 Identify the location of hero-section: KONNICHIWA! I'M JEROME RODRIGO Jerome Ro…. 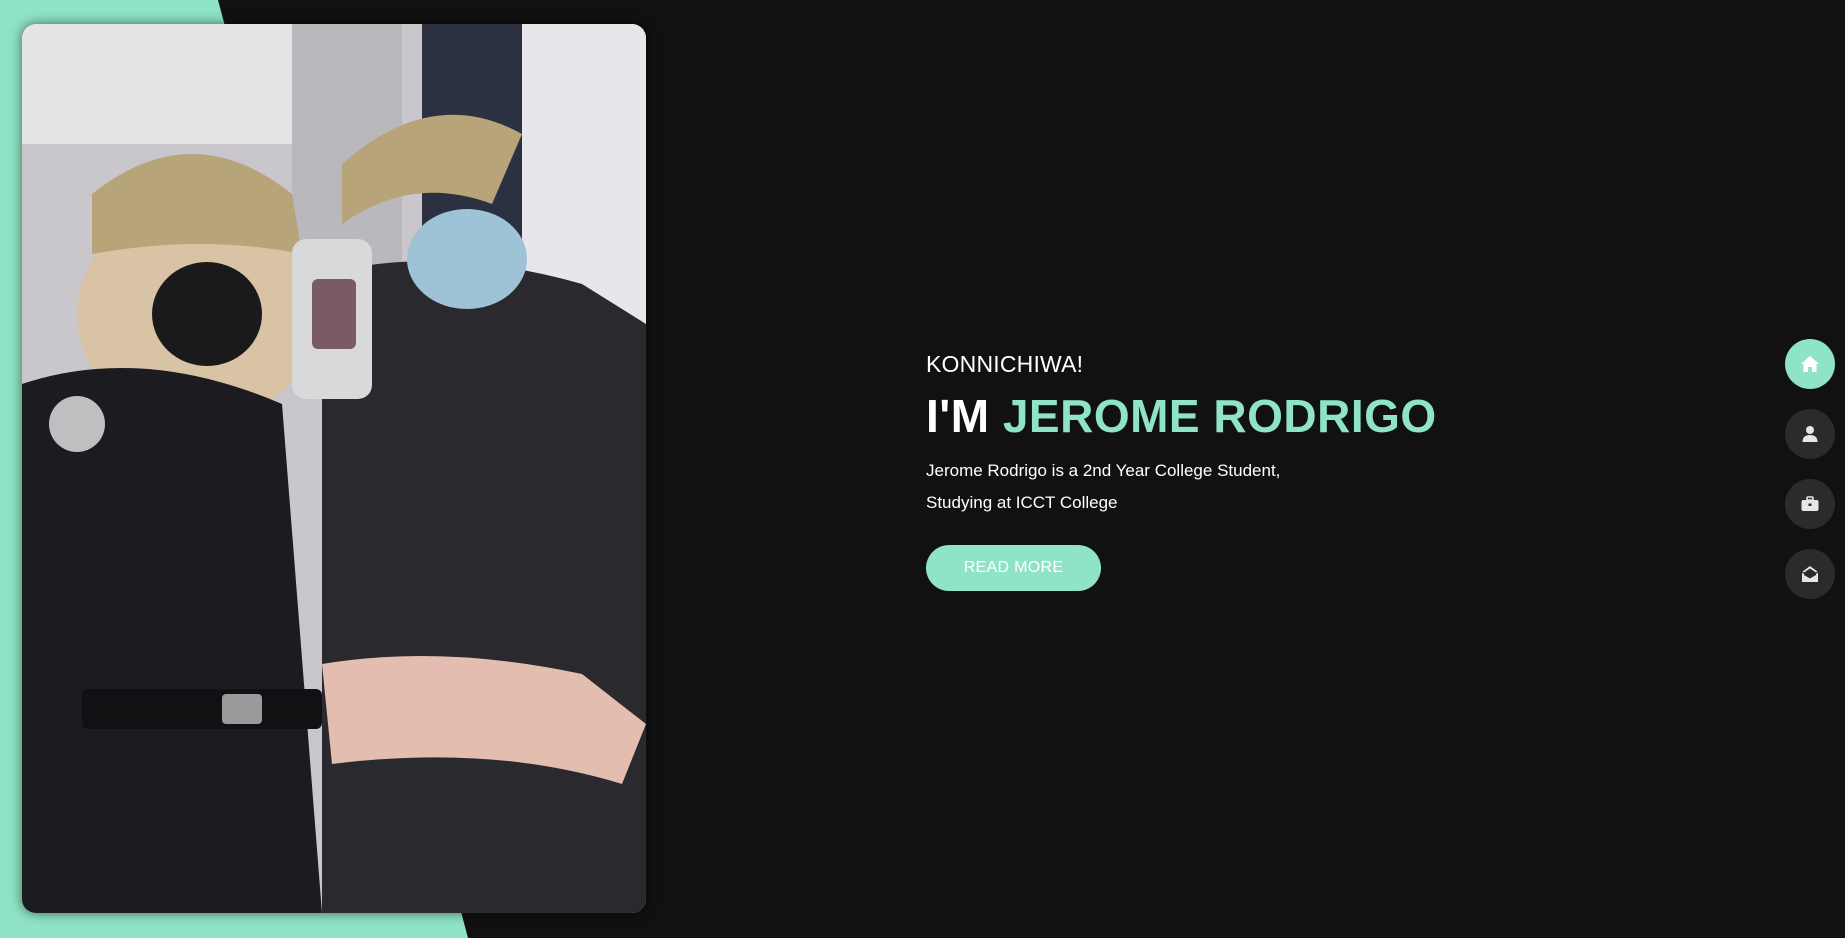
(1276, 471).